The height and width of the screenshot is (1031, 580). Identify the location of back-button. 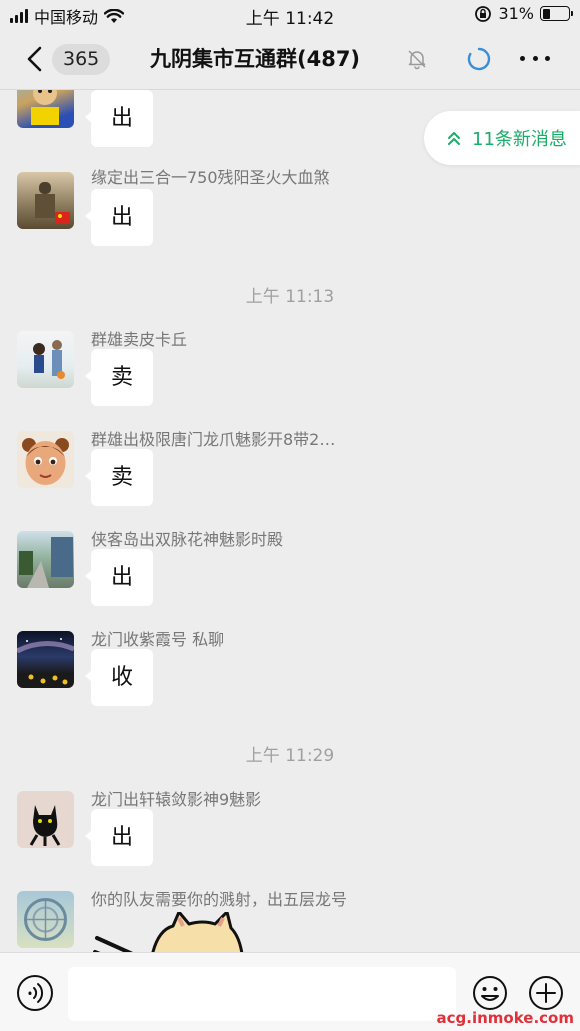
(36, 59).